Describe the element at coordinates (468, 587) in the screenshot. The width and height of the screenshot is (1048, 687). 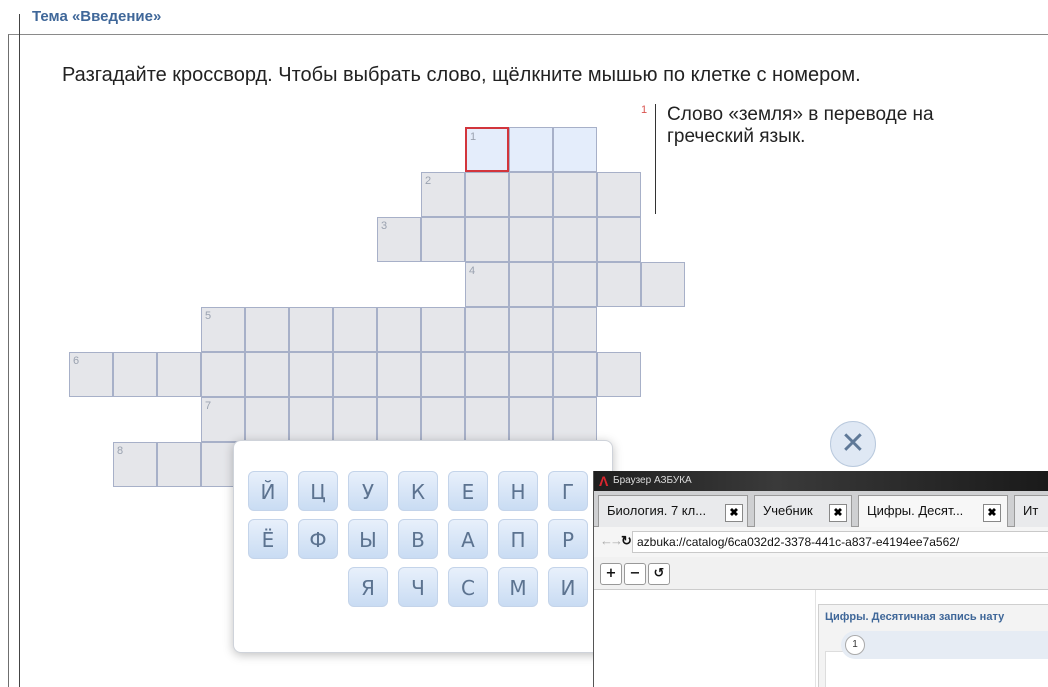
I see `key-button: С` at that location.